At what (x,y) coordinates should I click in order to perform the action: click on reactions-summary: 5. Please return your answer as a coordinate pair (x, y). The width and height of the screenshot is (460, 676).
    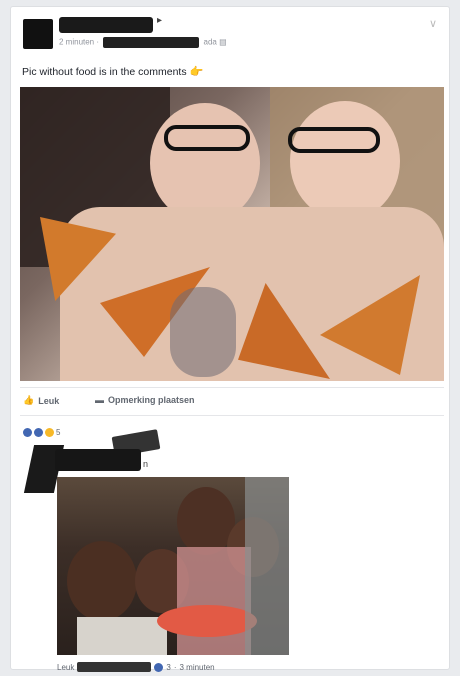
    Looking at the image, I should click on (41, 432).